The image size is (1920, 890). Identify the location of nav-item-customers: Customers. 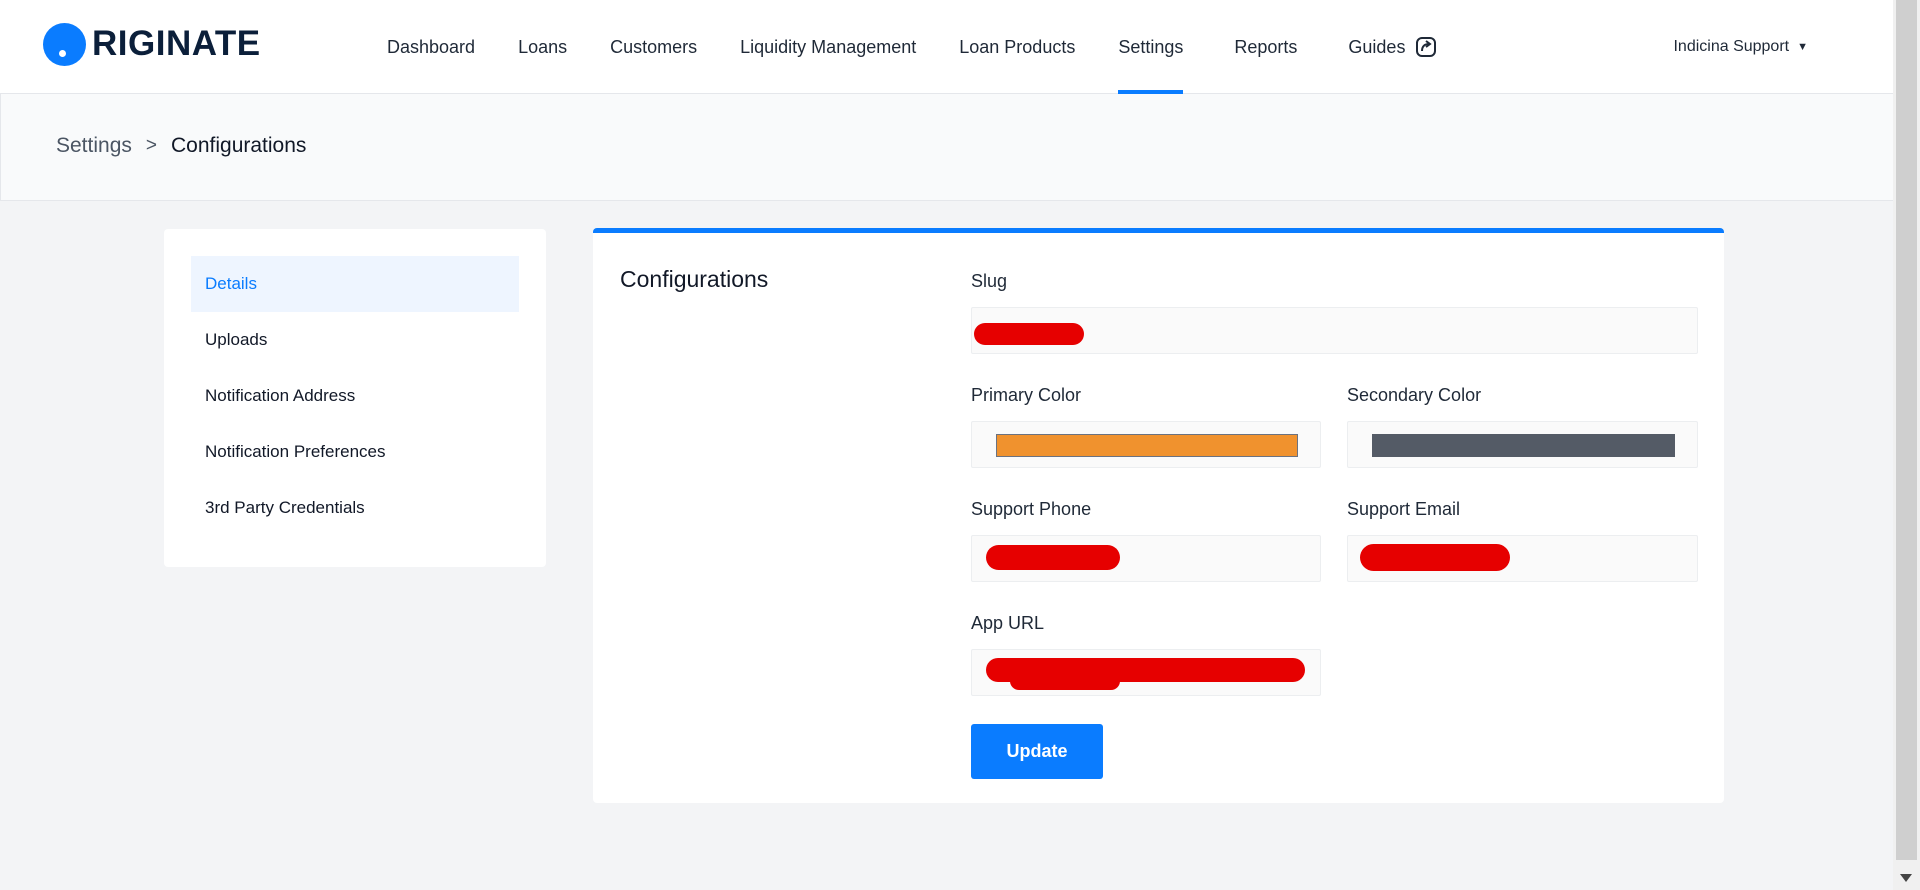
(653, 47).